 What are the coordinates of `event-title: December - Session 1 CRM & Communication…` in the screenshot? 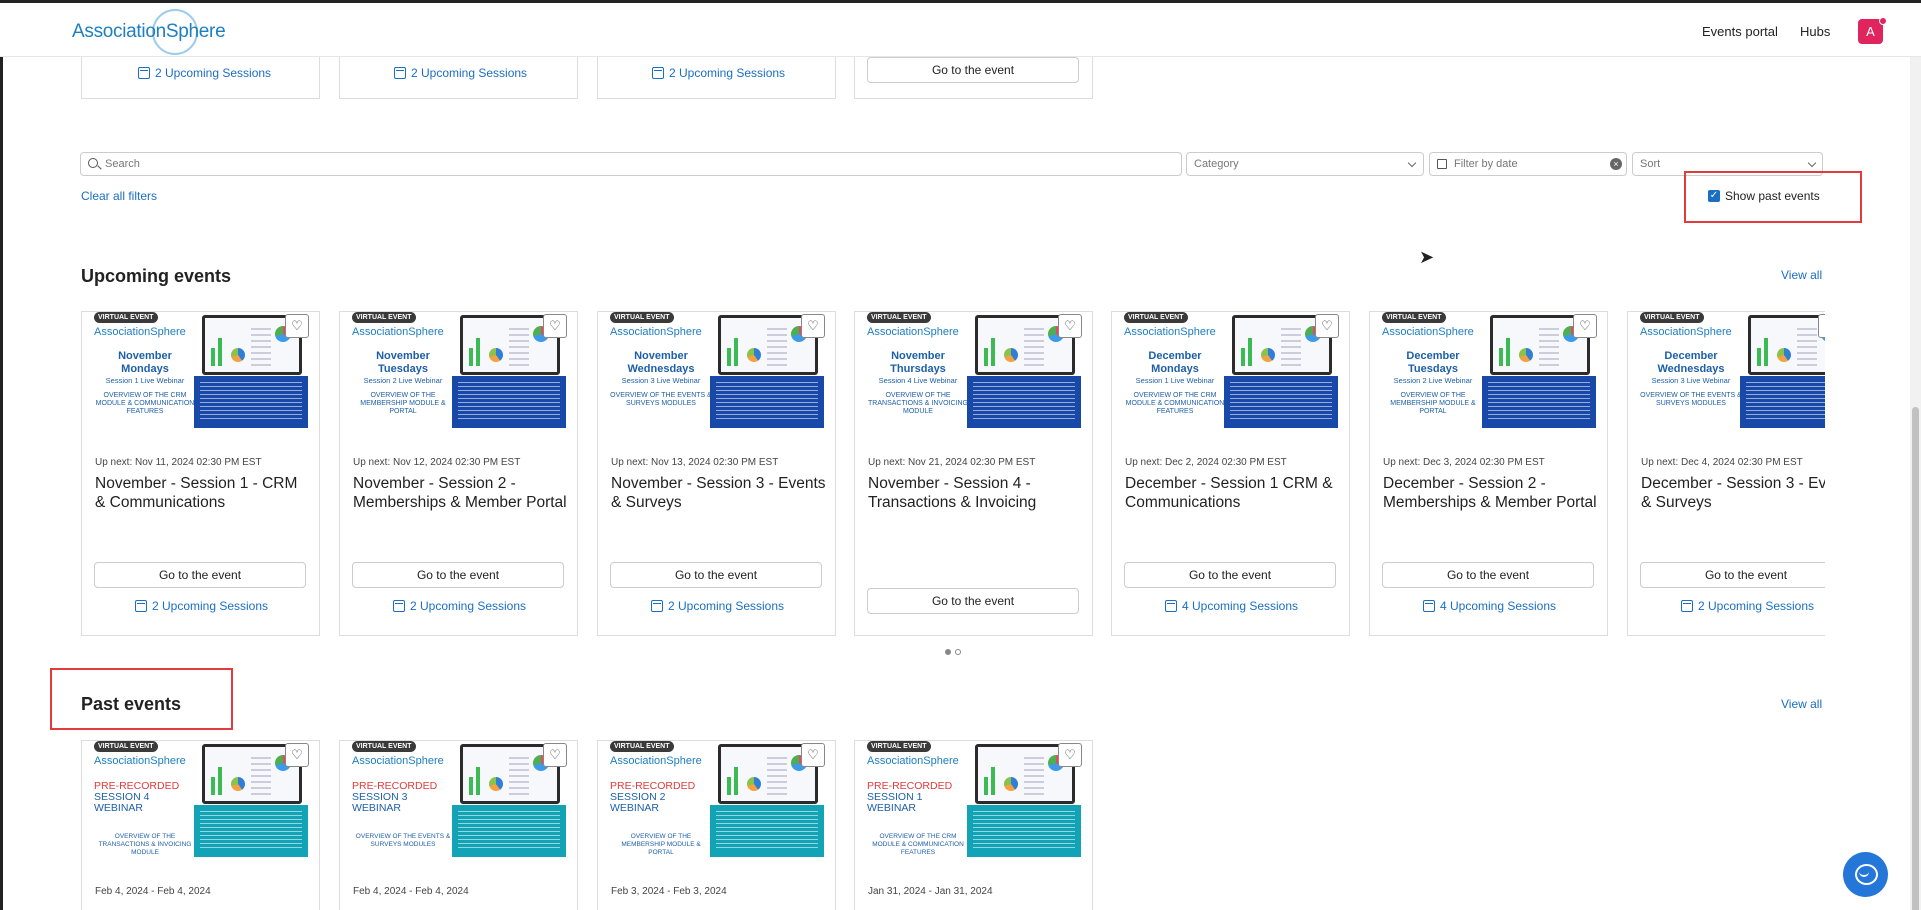 It's located at (1232, 493).